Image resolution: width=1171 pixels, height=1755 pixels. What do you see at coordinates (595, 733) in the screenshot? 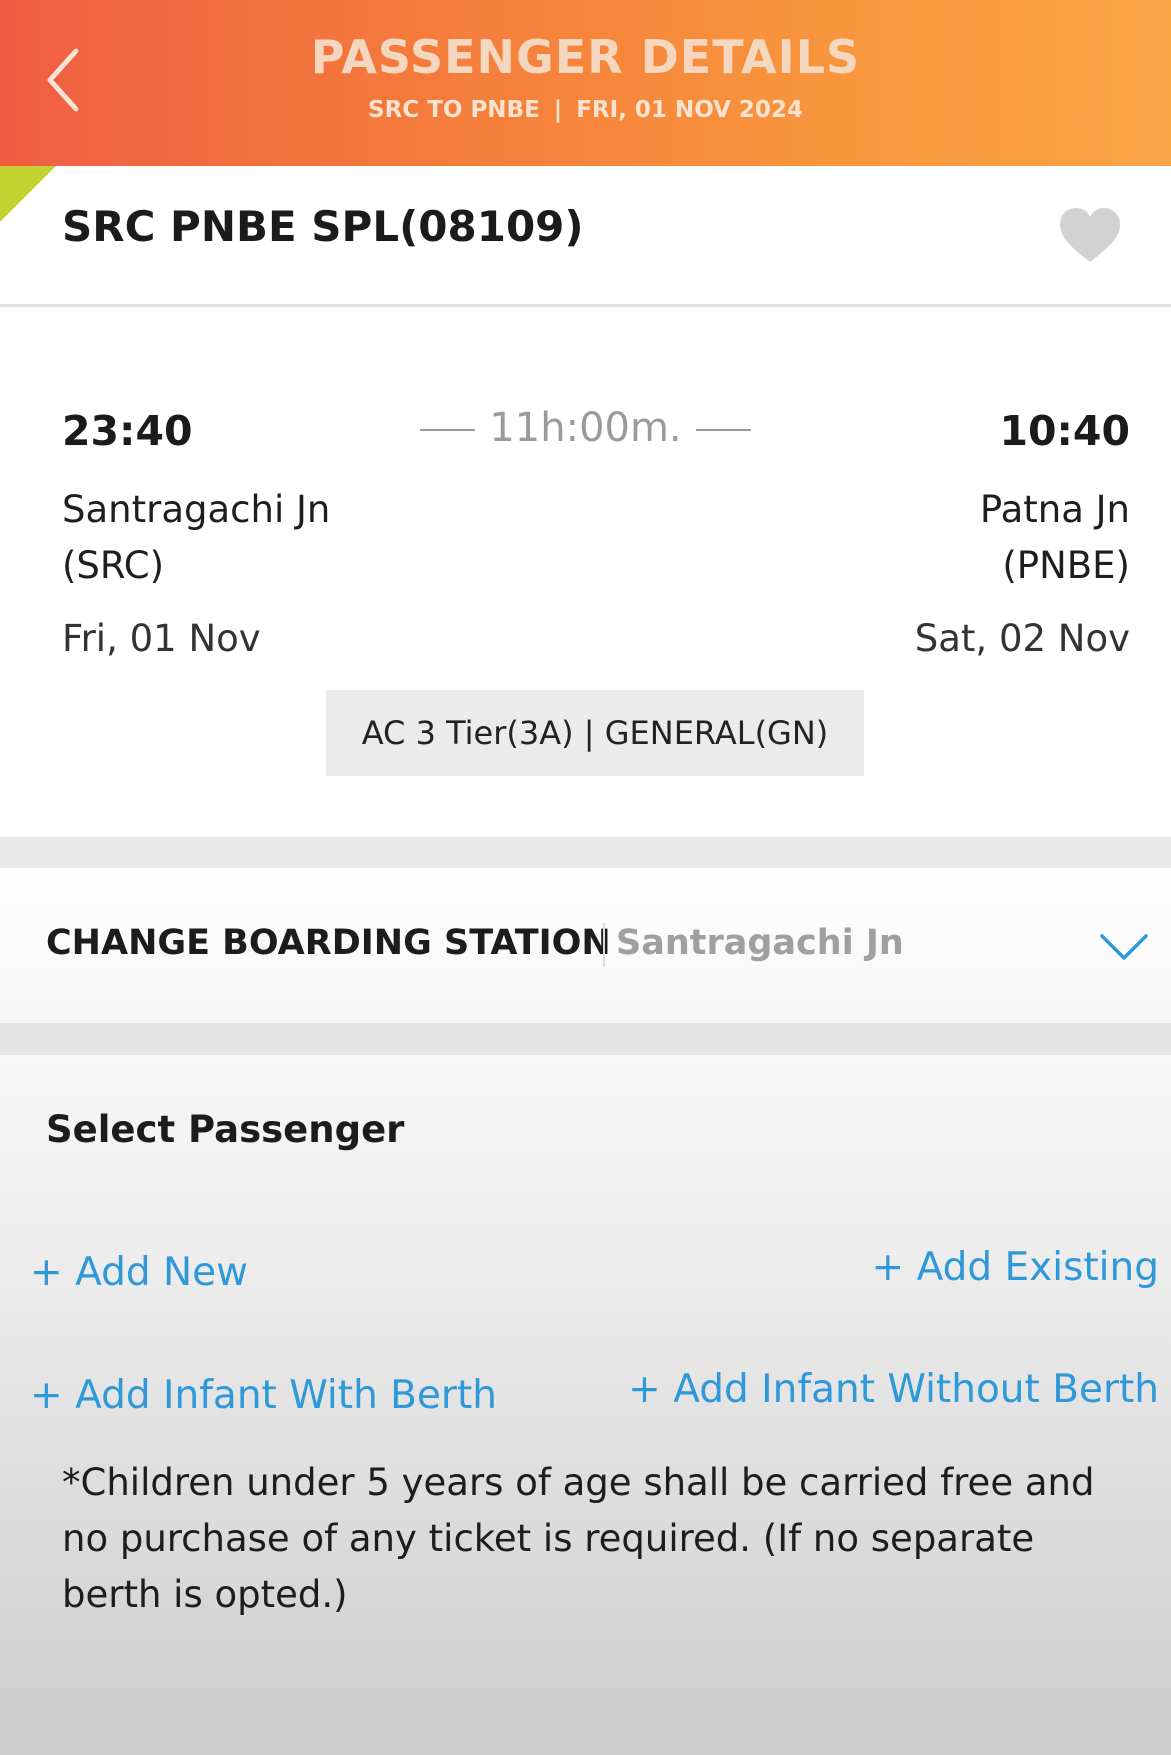
I see `class-quota-chip: AC 3 Tier(3A) | GENERAL(GN)` at bounding box center [595, 733].